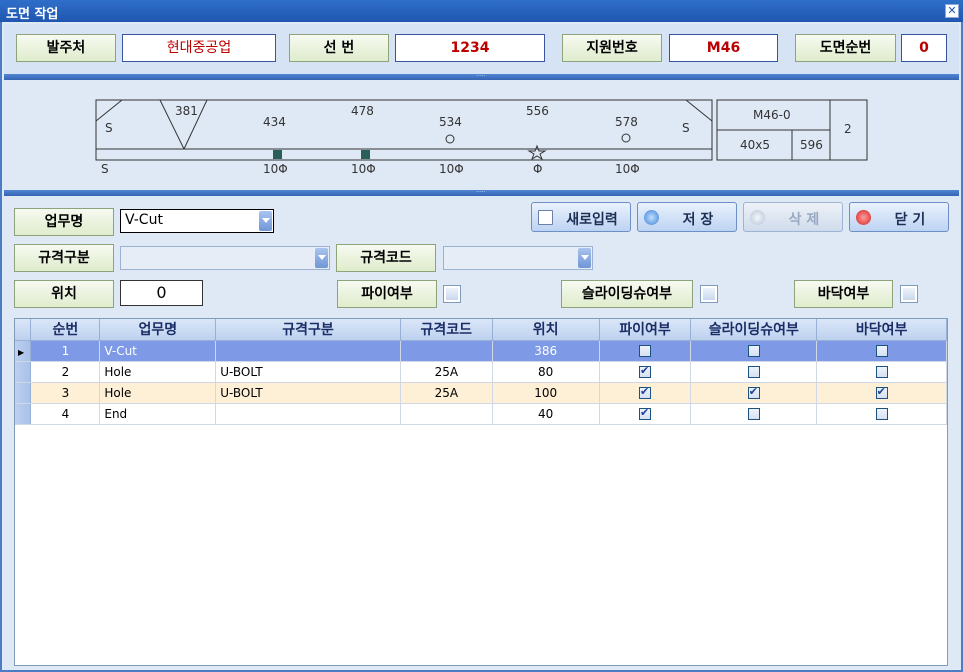 This screenshot has width=963, height=672. I want to click on grid-cell-pos: 40, so click(546, 414).